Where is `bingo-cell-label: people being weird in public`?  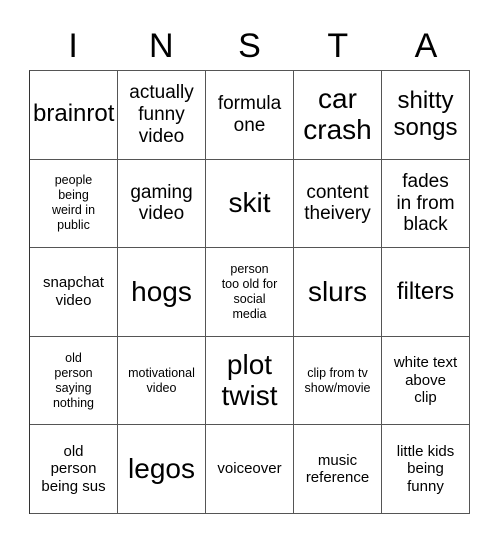 bingo-cell-label: people being weird in public is located at coordinates (73, 203).